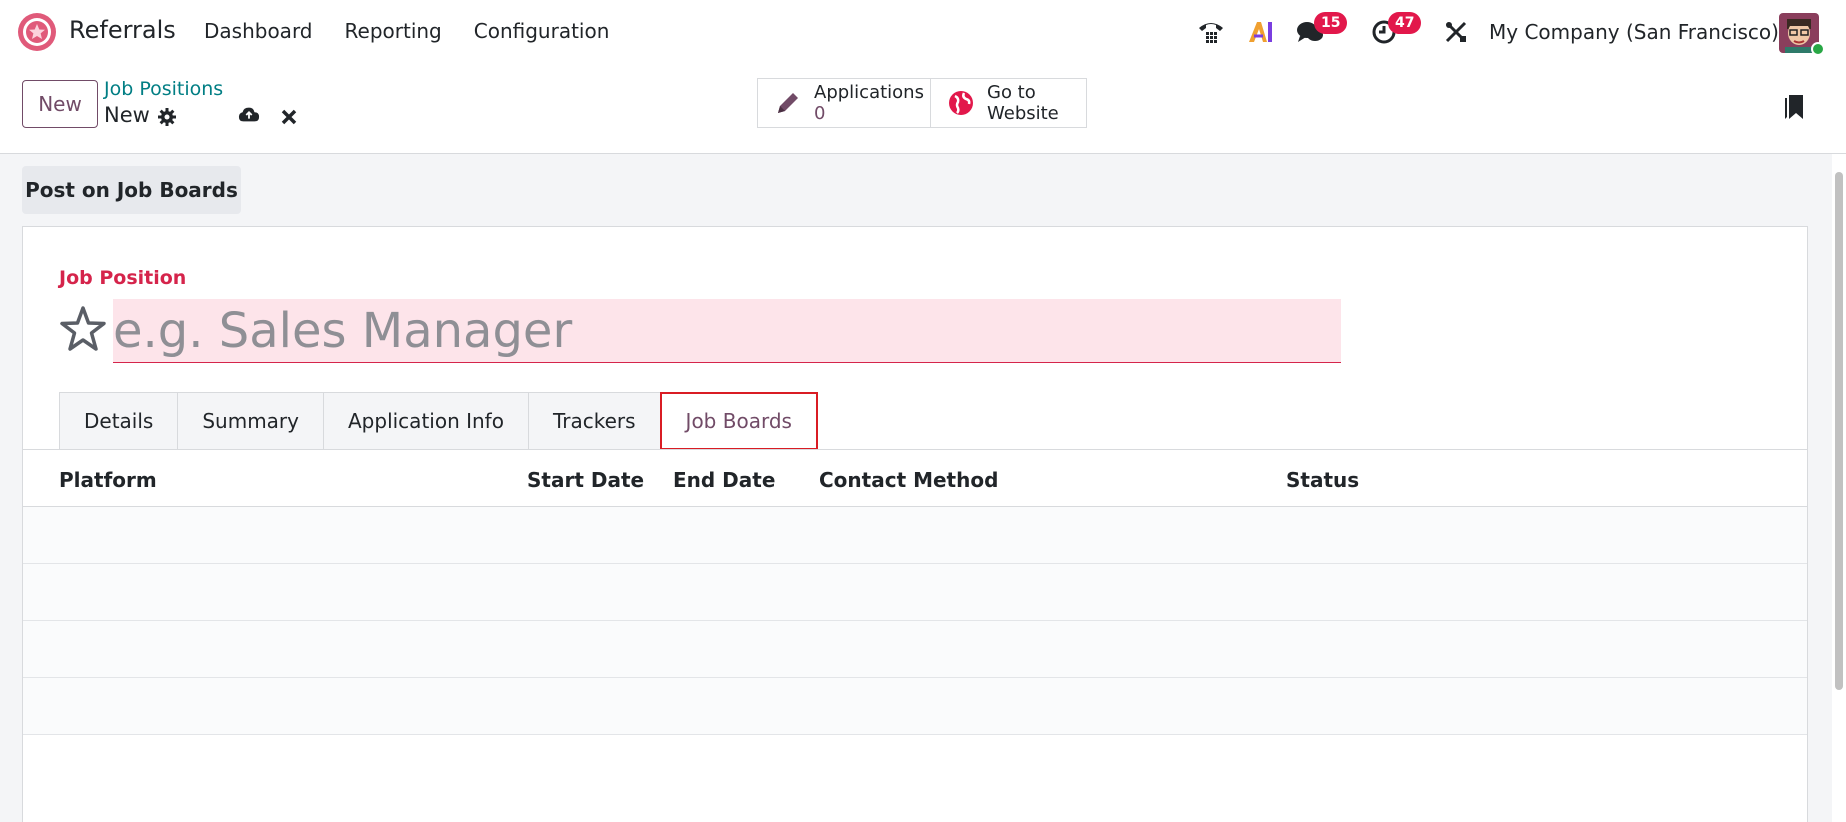  I want to click on ai-icon, so click(1261, 32).